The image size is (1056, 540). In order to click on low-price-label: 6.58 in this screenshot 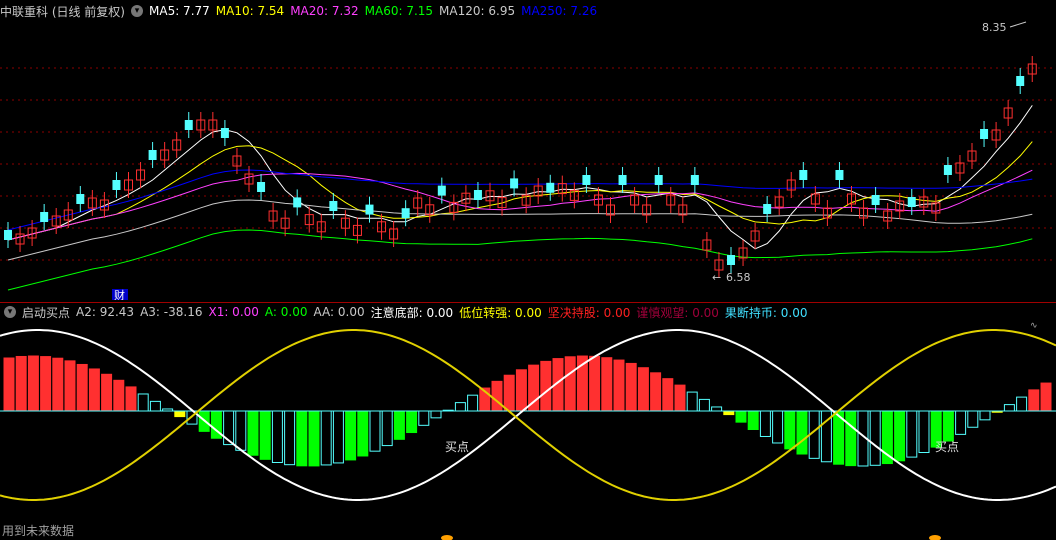, I will do `click(738, 277)`.